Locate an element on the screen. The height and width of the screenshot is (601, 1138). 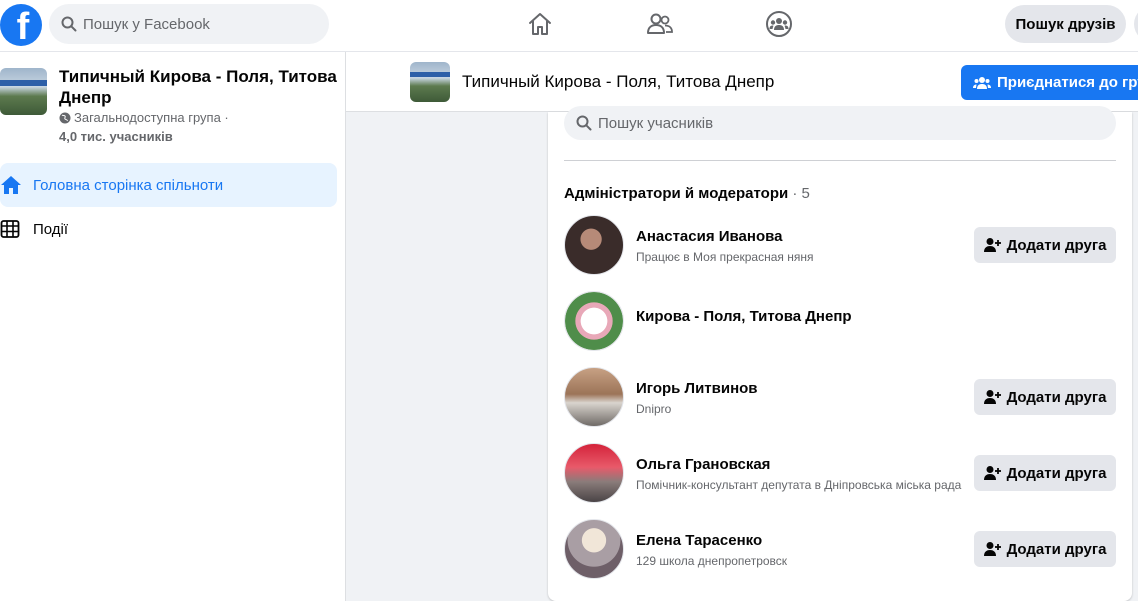
facebook-search-input is located at coordinates (198, 24).